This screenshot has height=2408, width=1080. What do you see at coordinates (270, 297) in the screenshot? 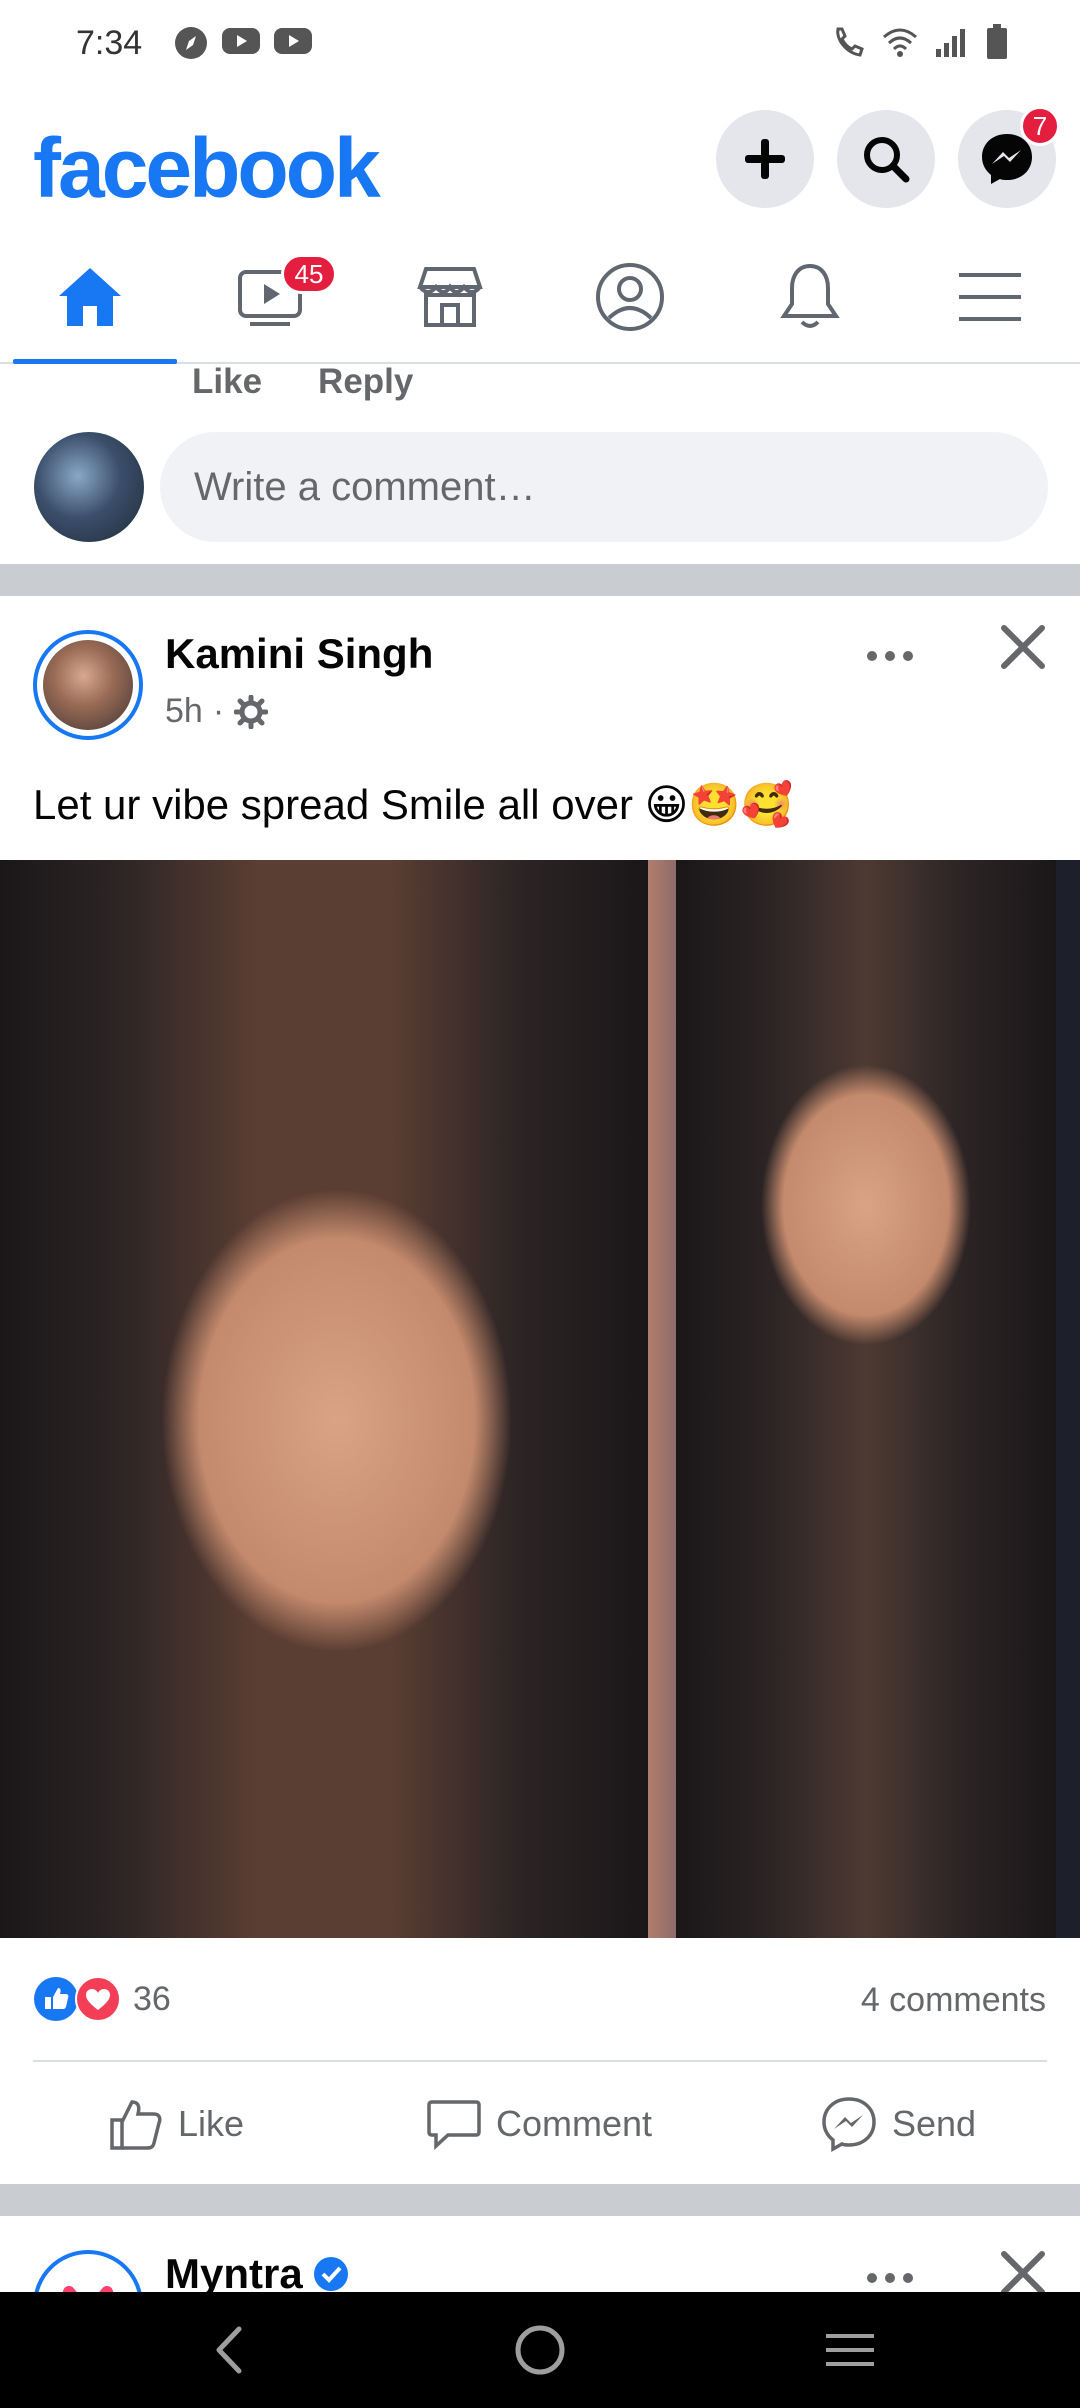
I see `tab-watch: 45` at bounding box center [270, 297].